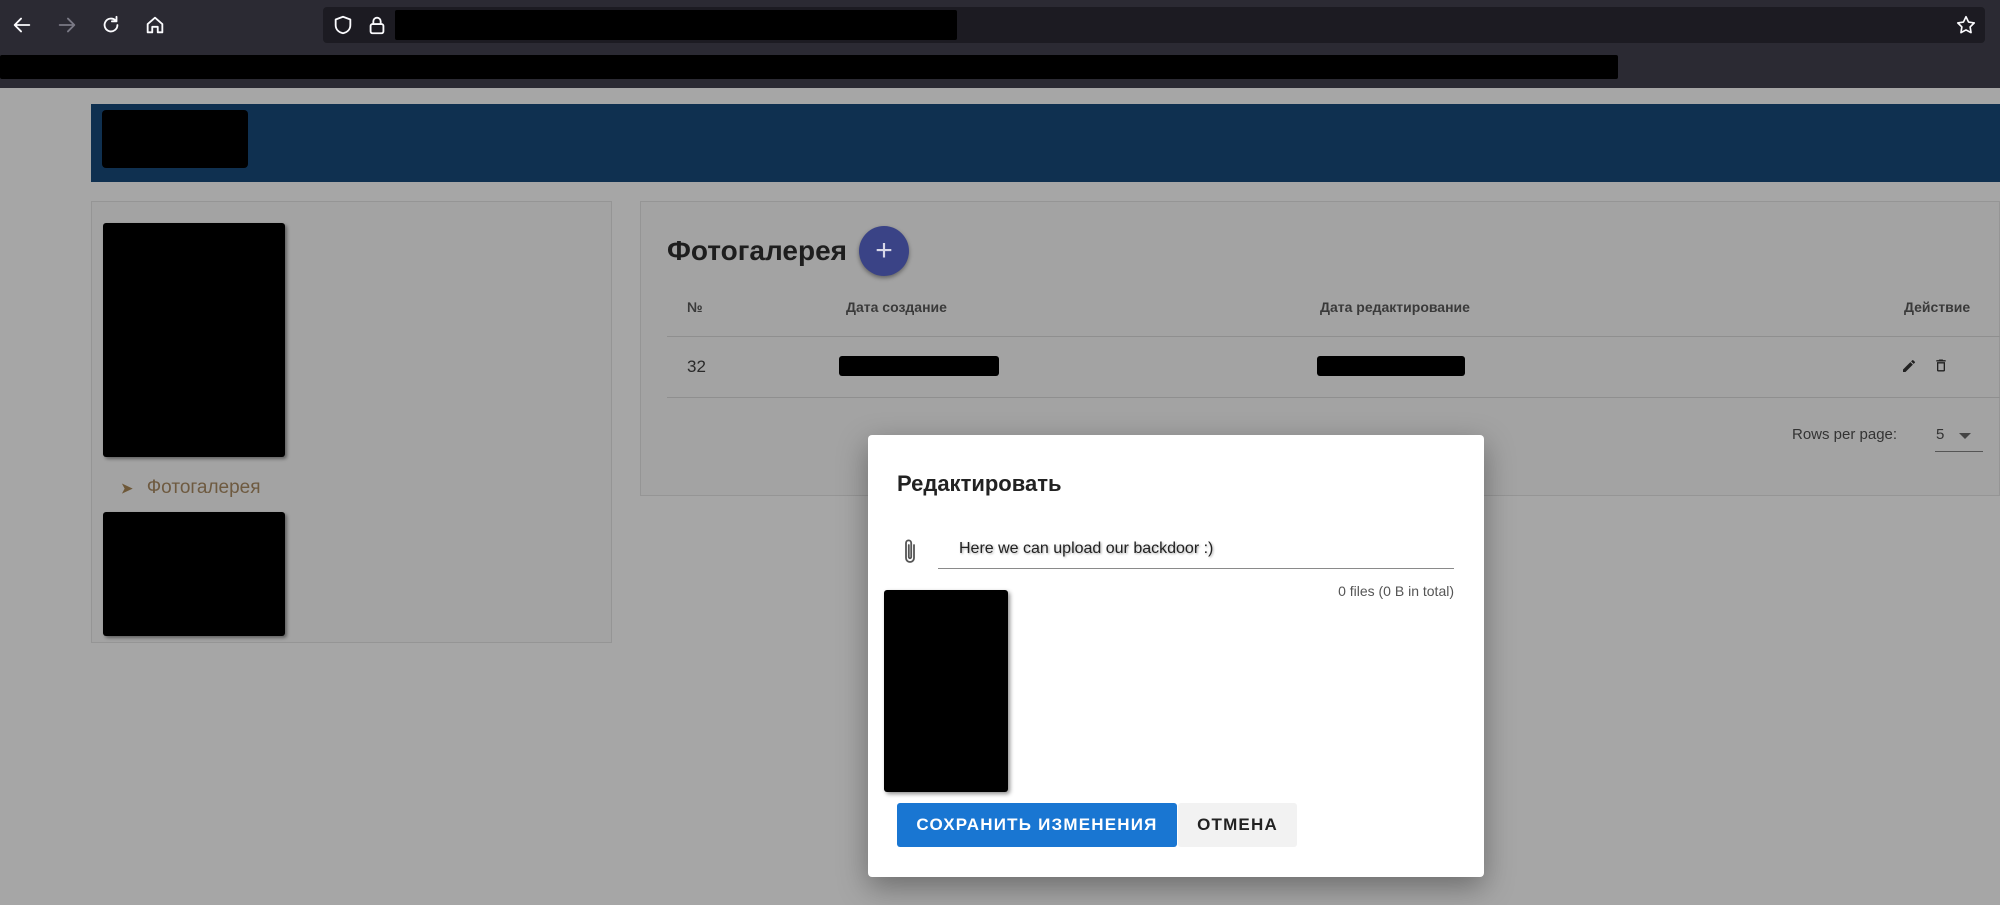 The height and width of the screenshot is (905, 2000). I want to click on back-button, so click(22, 25).